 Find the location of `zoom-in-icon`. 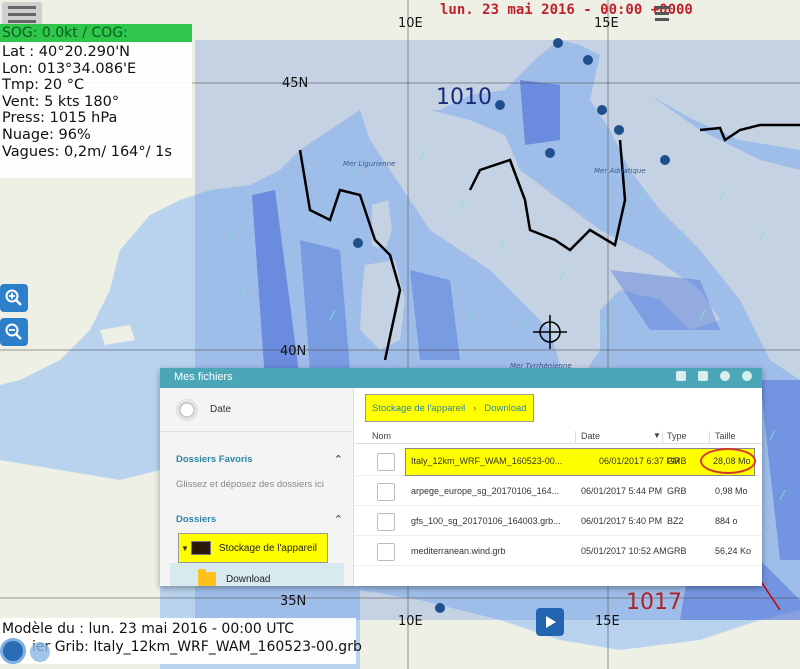

zoom-in-icon is located at coordinates (13, 297).